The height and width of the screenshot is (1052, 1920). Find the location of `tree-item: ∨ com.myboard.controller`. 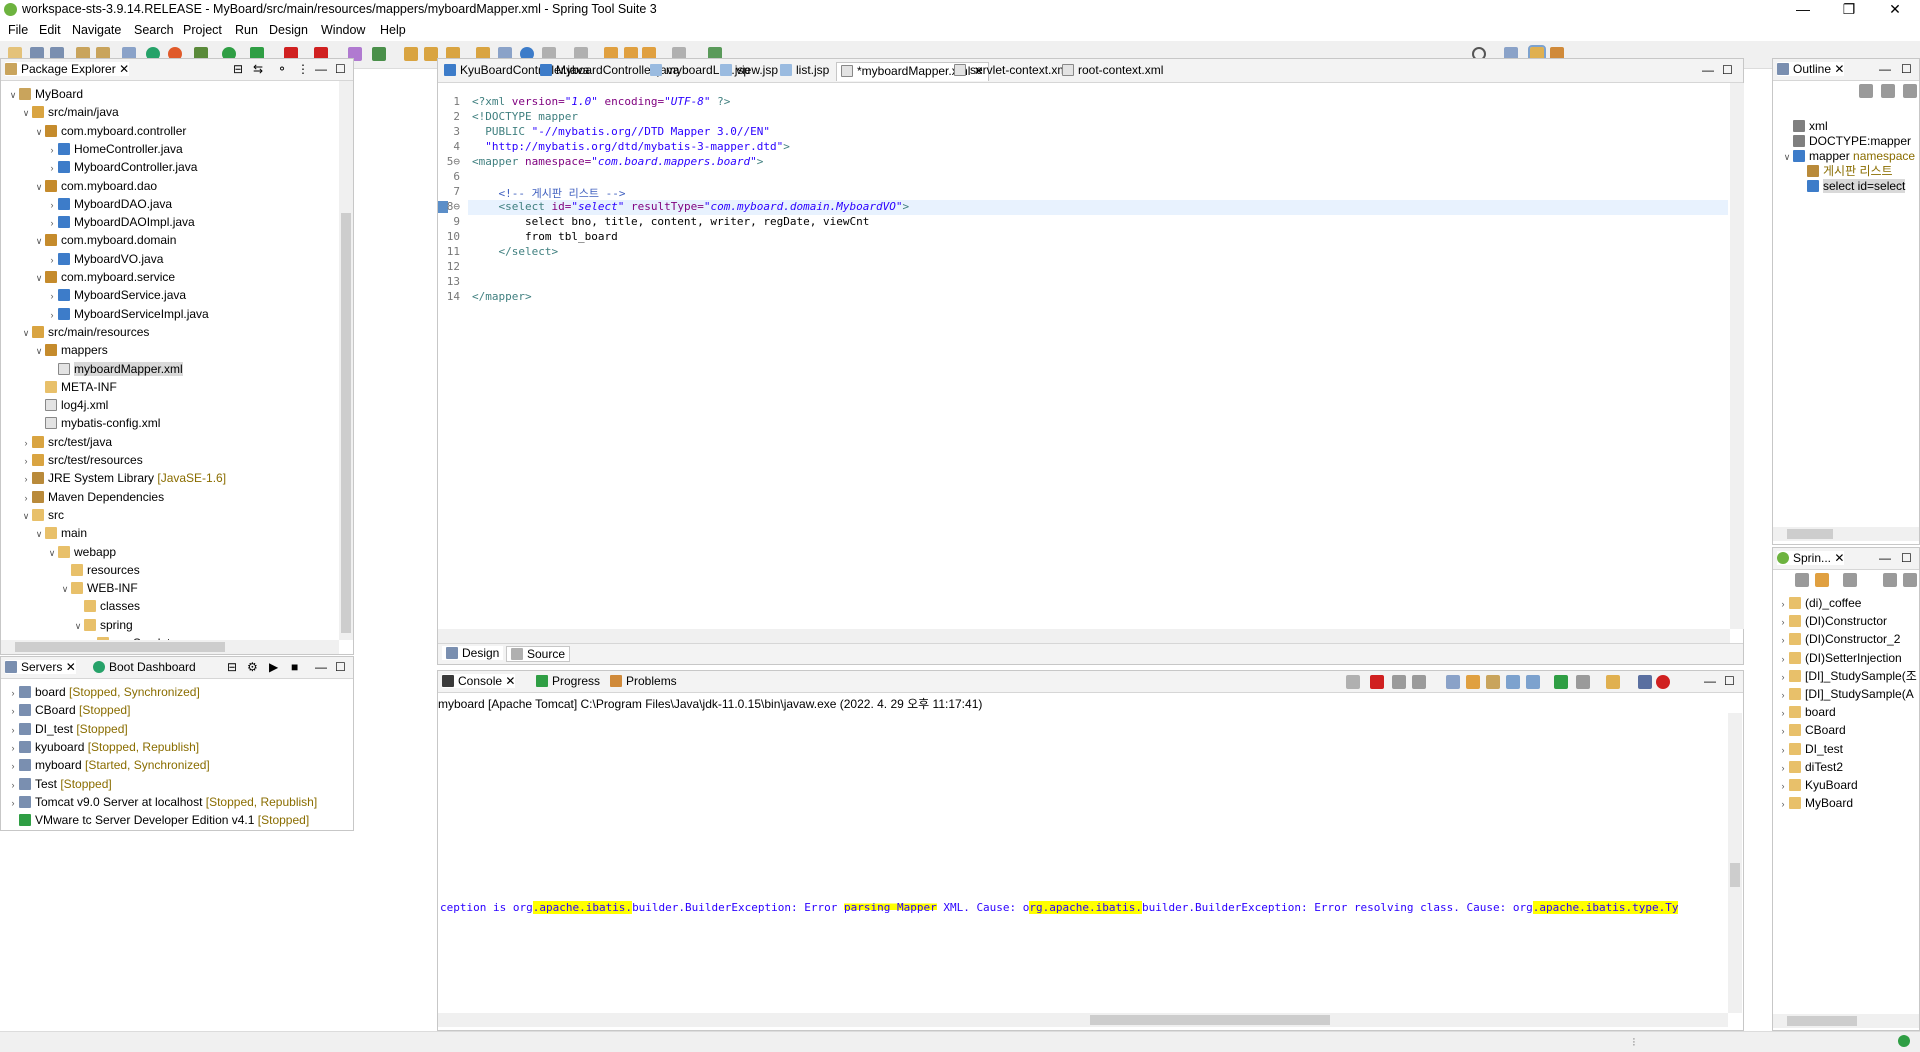

tree-item: ∨ com.myboard.controller is located at coordinates (110, 131).